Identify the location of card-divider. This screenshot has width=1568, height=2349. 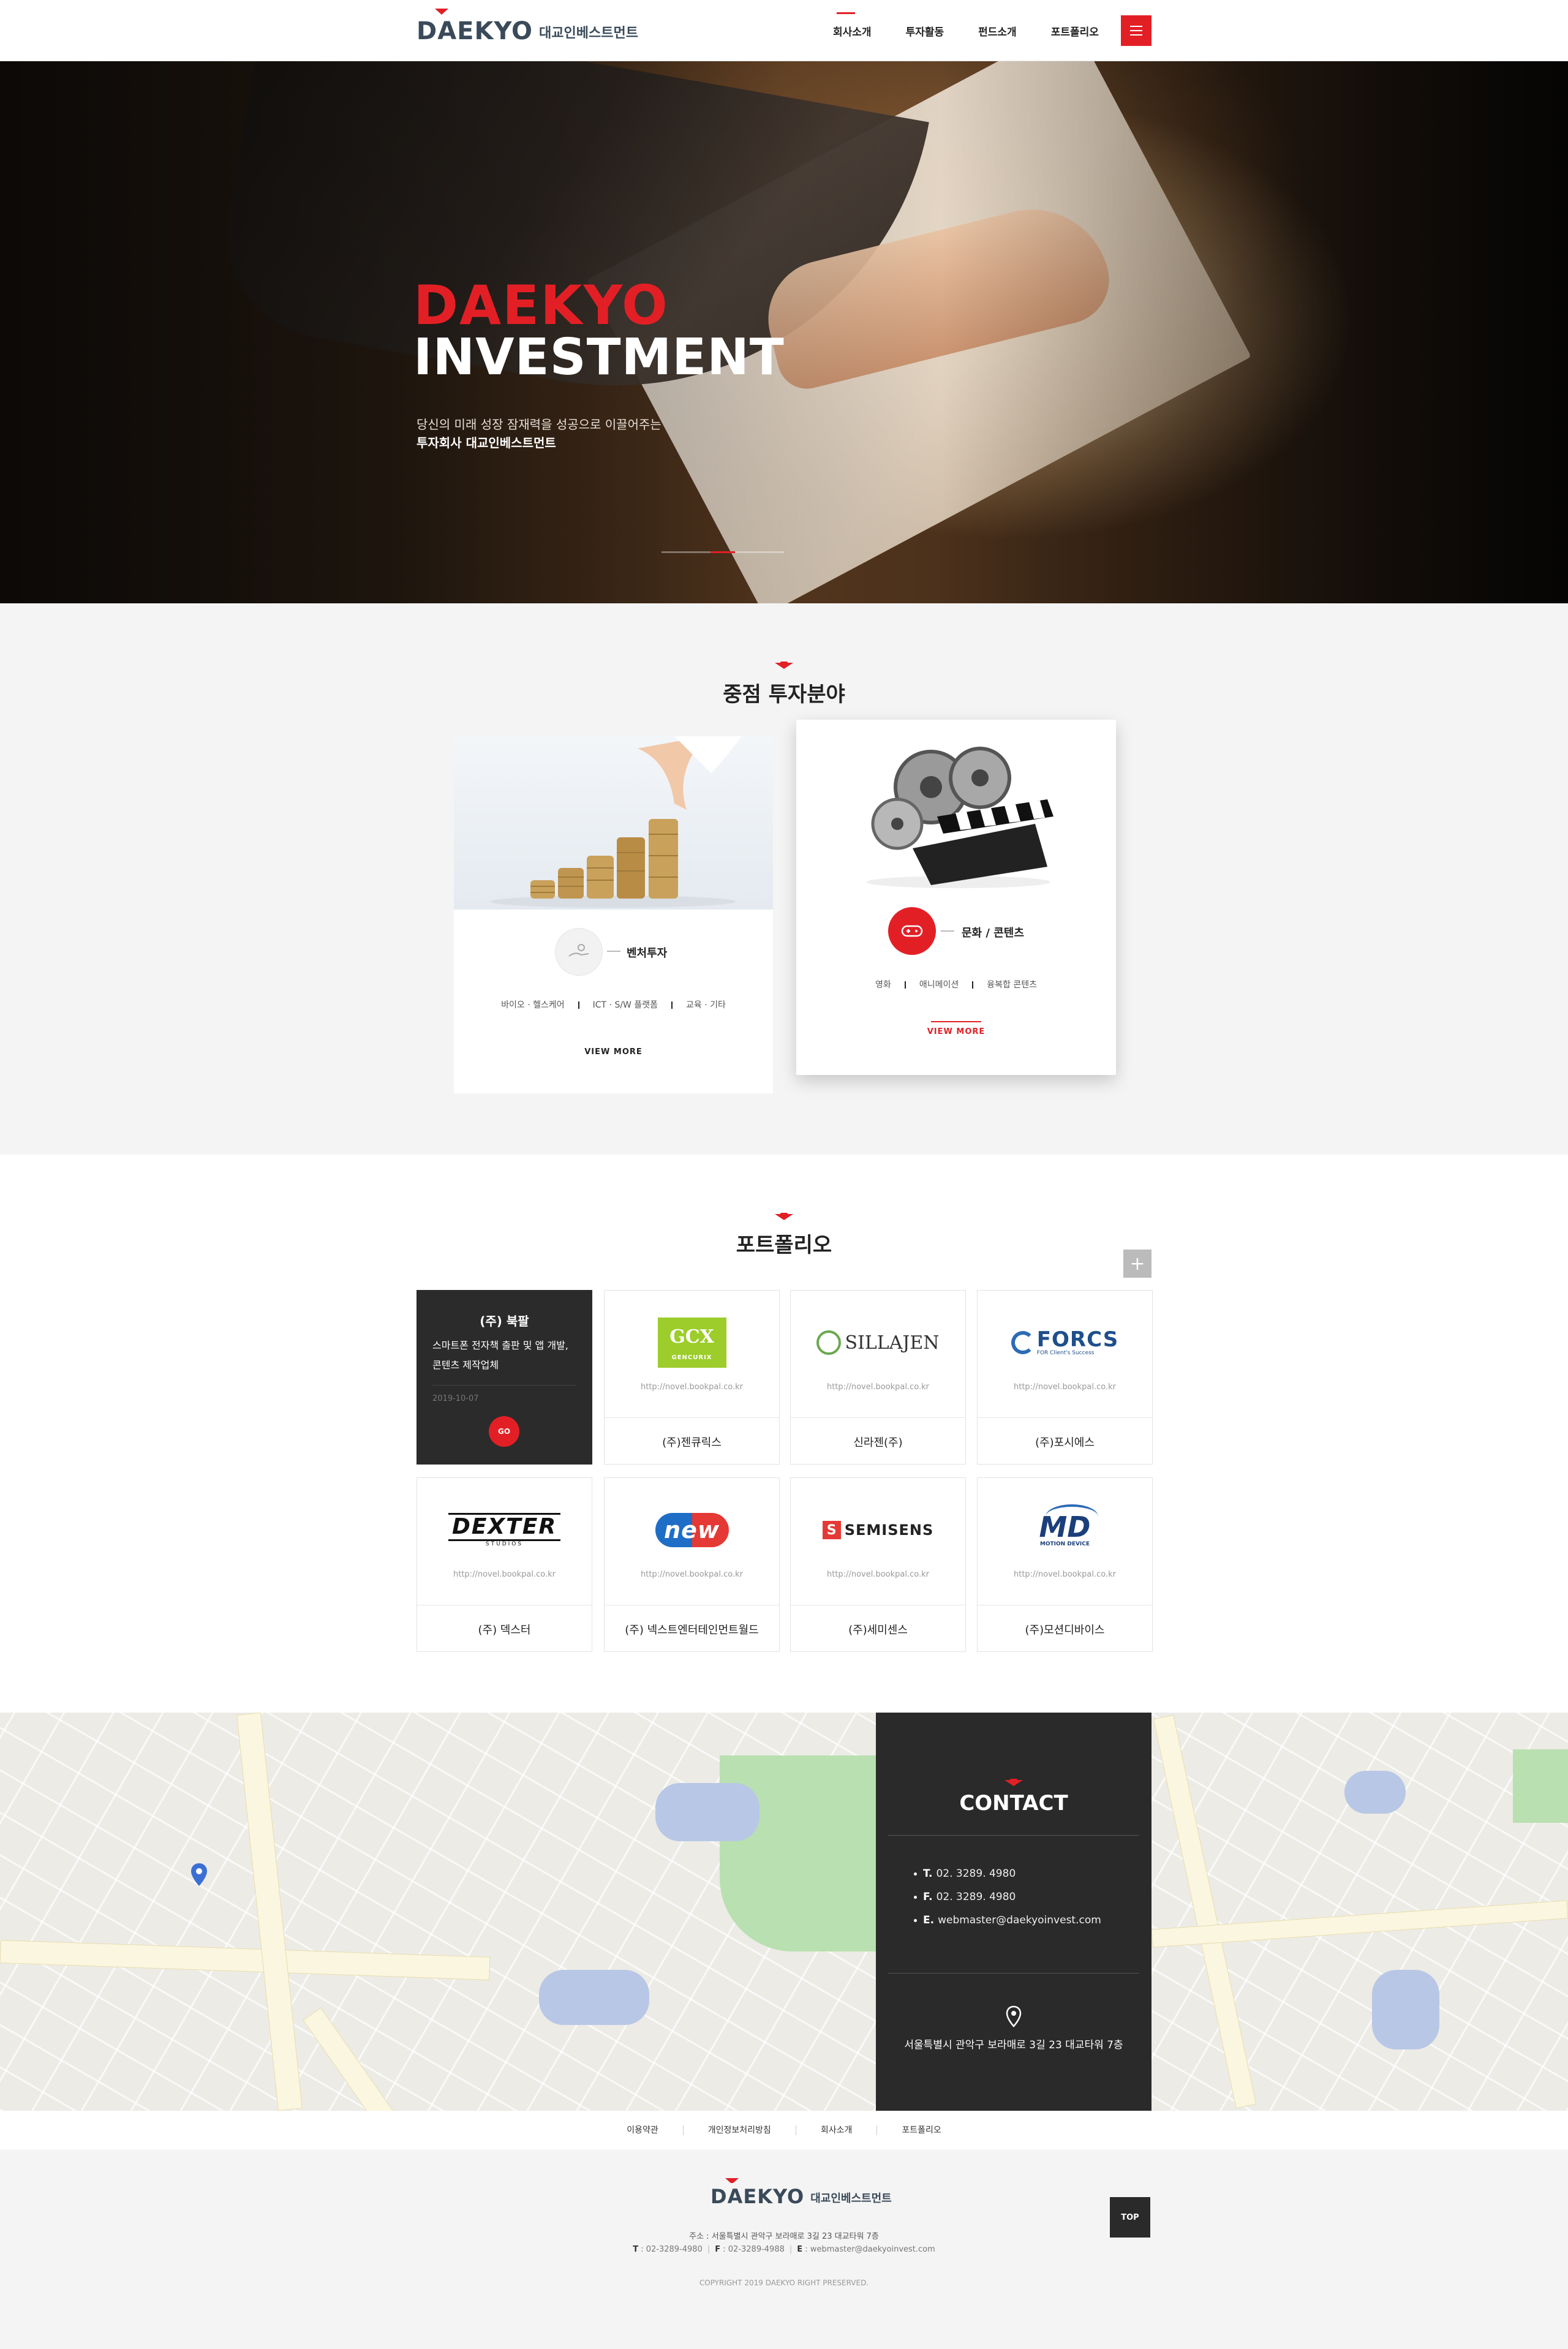
(948, 931).